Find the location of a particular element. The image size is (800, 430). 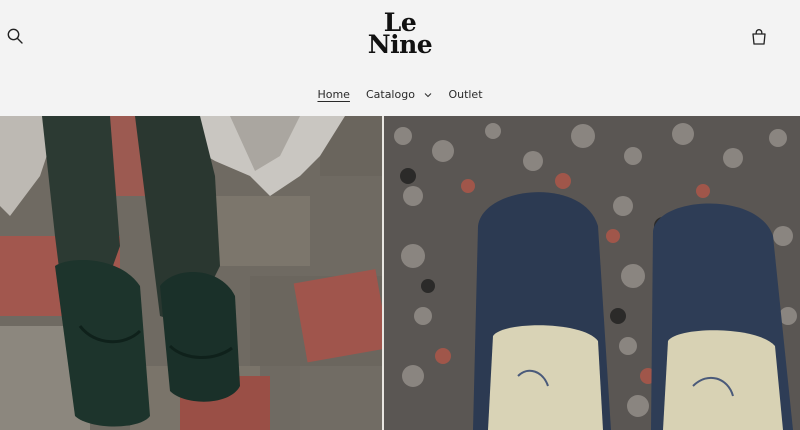

nav-outlet: Outlet is located at coordinates (465, 94).